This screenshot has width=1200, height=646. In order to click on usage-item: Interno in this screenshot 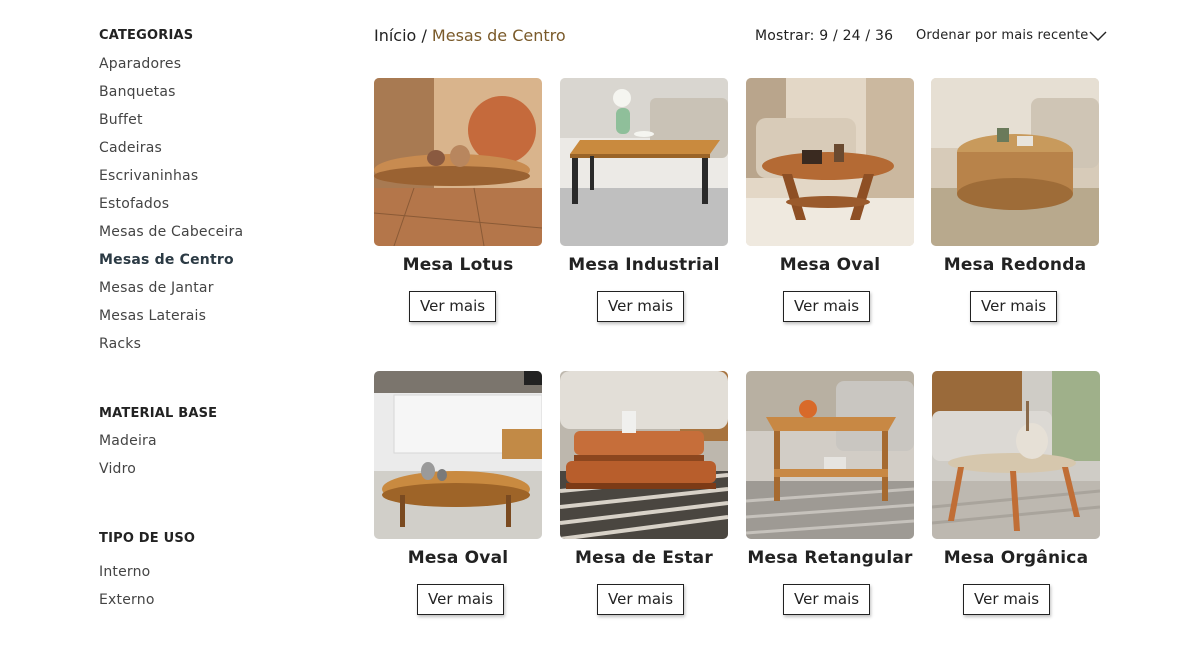, I will do `click(147, 577)`.